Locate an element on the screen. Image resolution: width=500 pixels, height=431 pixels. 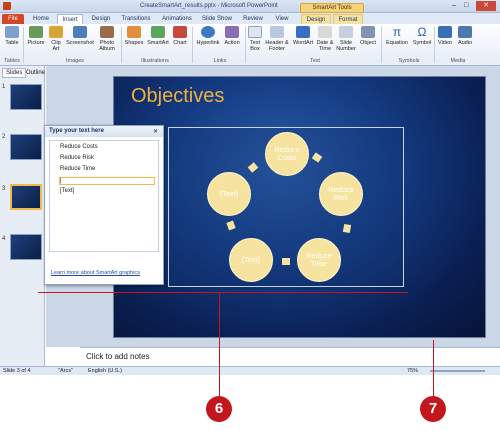
audio-button: Audio is located at coordinates (465, 36).